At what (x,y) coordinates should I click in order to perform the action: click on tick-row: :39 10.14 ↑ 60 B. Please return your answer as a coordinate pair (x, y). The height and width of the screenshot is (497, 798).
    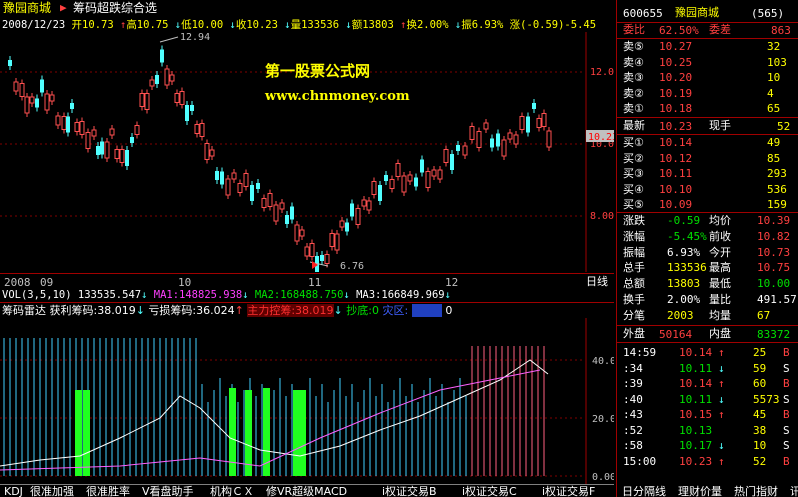
    Looking at the image, I should click on (706, 383).